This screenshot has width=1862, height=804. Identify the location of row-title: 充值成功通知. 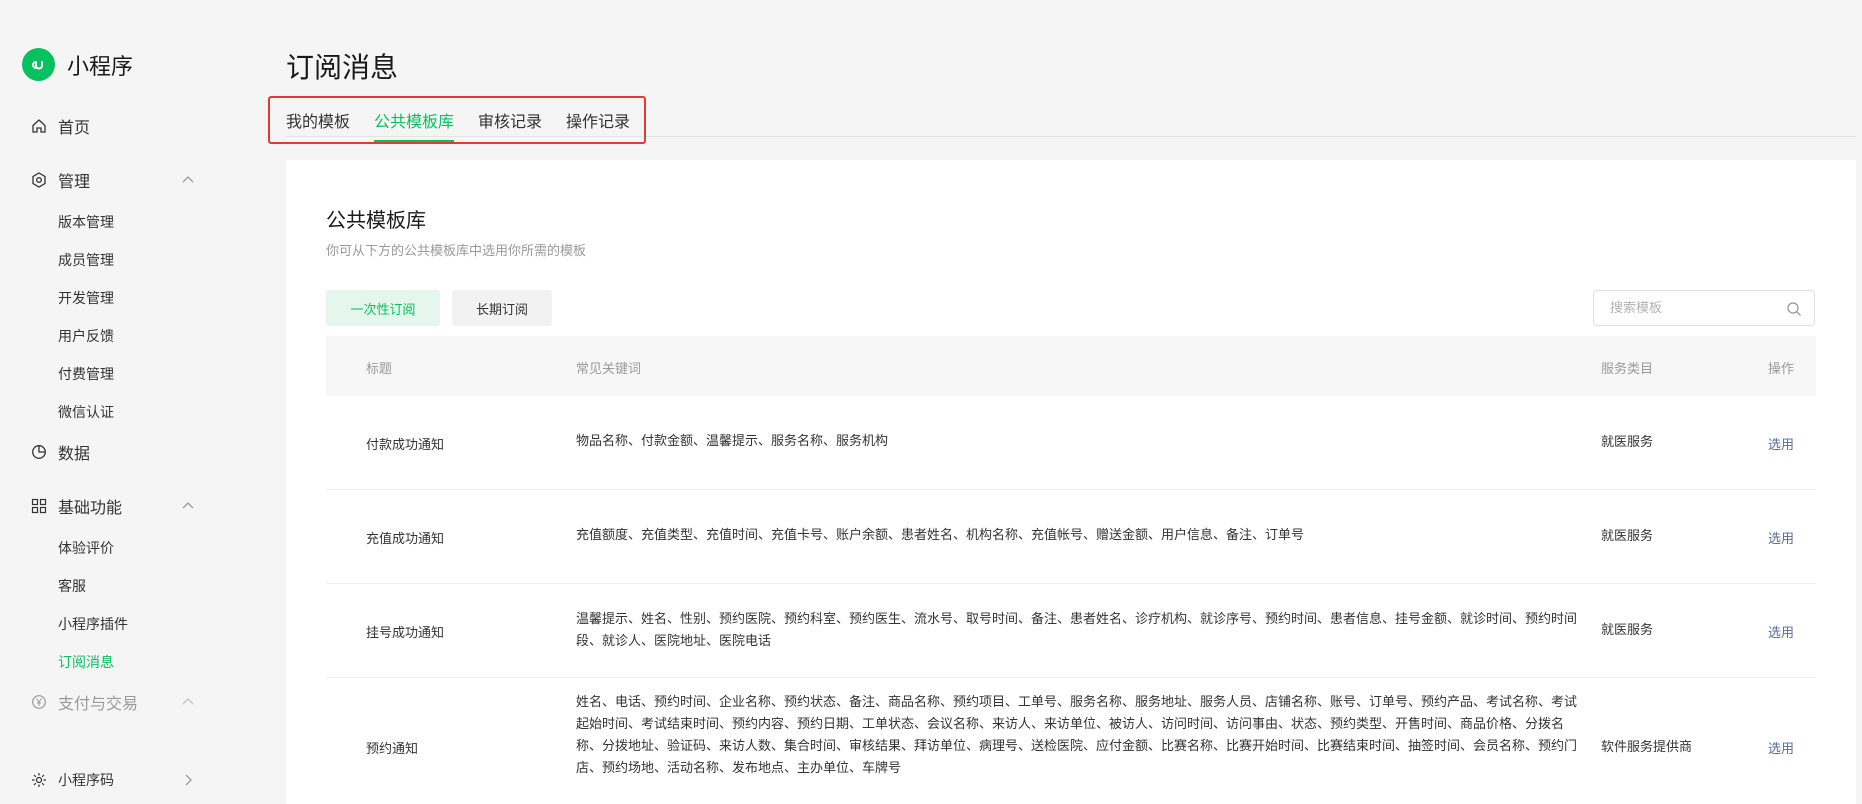
(405, 539).